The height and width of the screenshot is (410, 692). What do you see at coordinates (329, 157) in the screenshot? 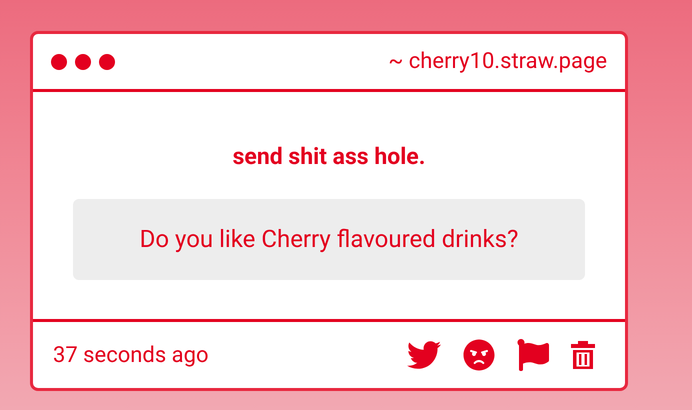
I see `author-name: send shit ass hole.` at bounding box center [329, 157].